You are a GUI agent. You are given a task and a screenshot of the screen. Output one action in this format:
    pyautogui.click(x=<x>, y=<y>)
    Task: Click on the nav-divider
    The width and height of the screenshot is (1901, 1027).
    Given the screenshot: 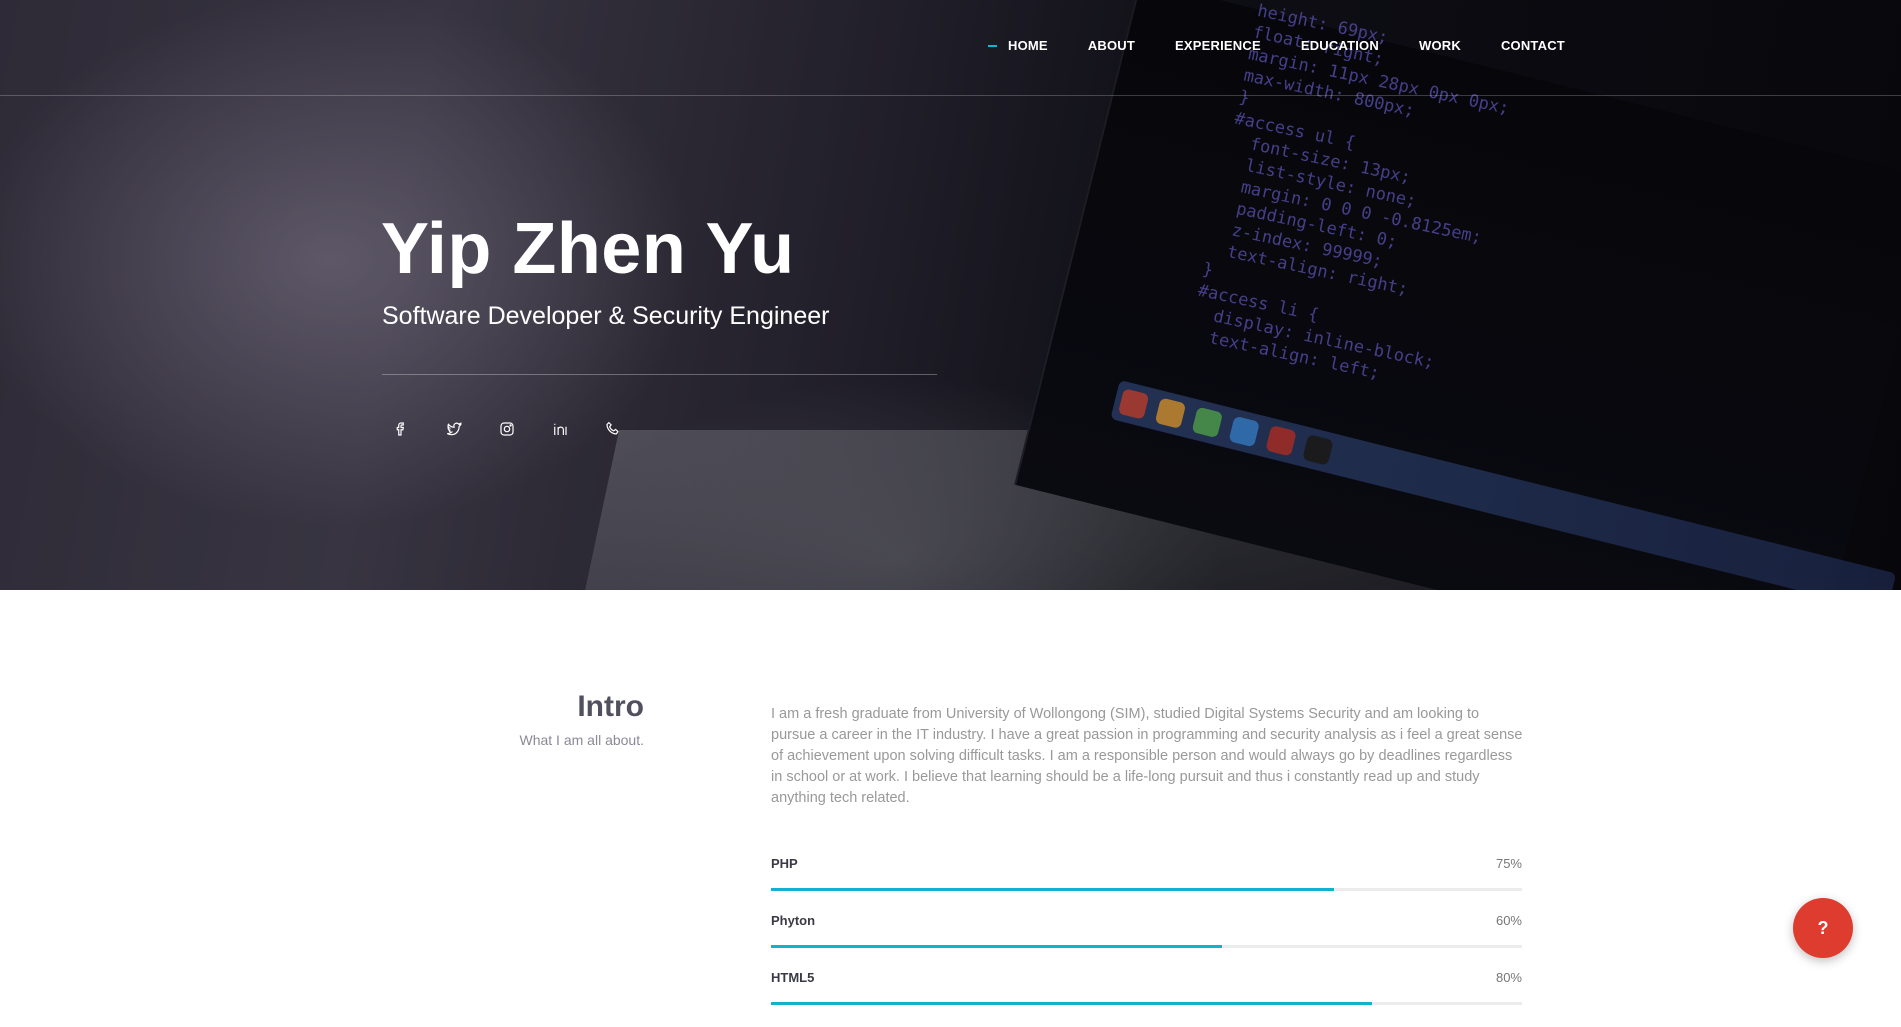 What is the action you would take?
    pyautogui.click(x=950, y=95)
    